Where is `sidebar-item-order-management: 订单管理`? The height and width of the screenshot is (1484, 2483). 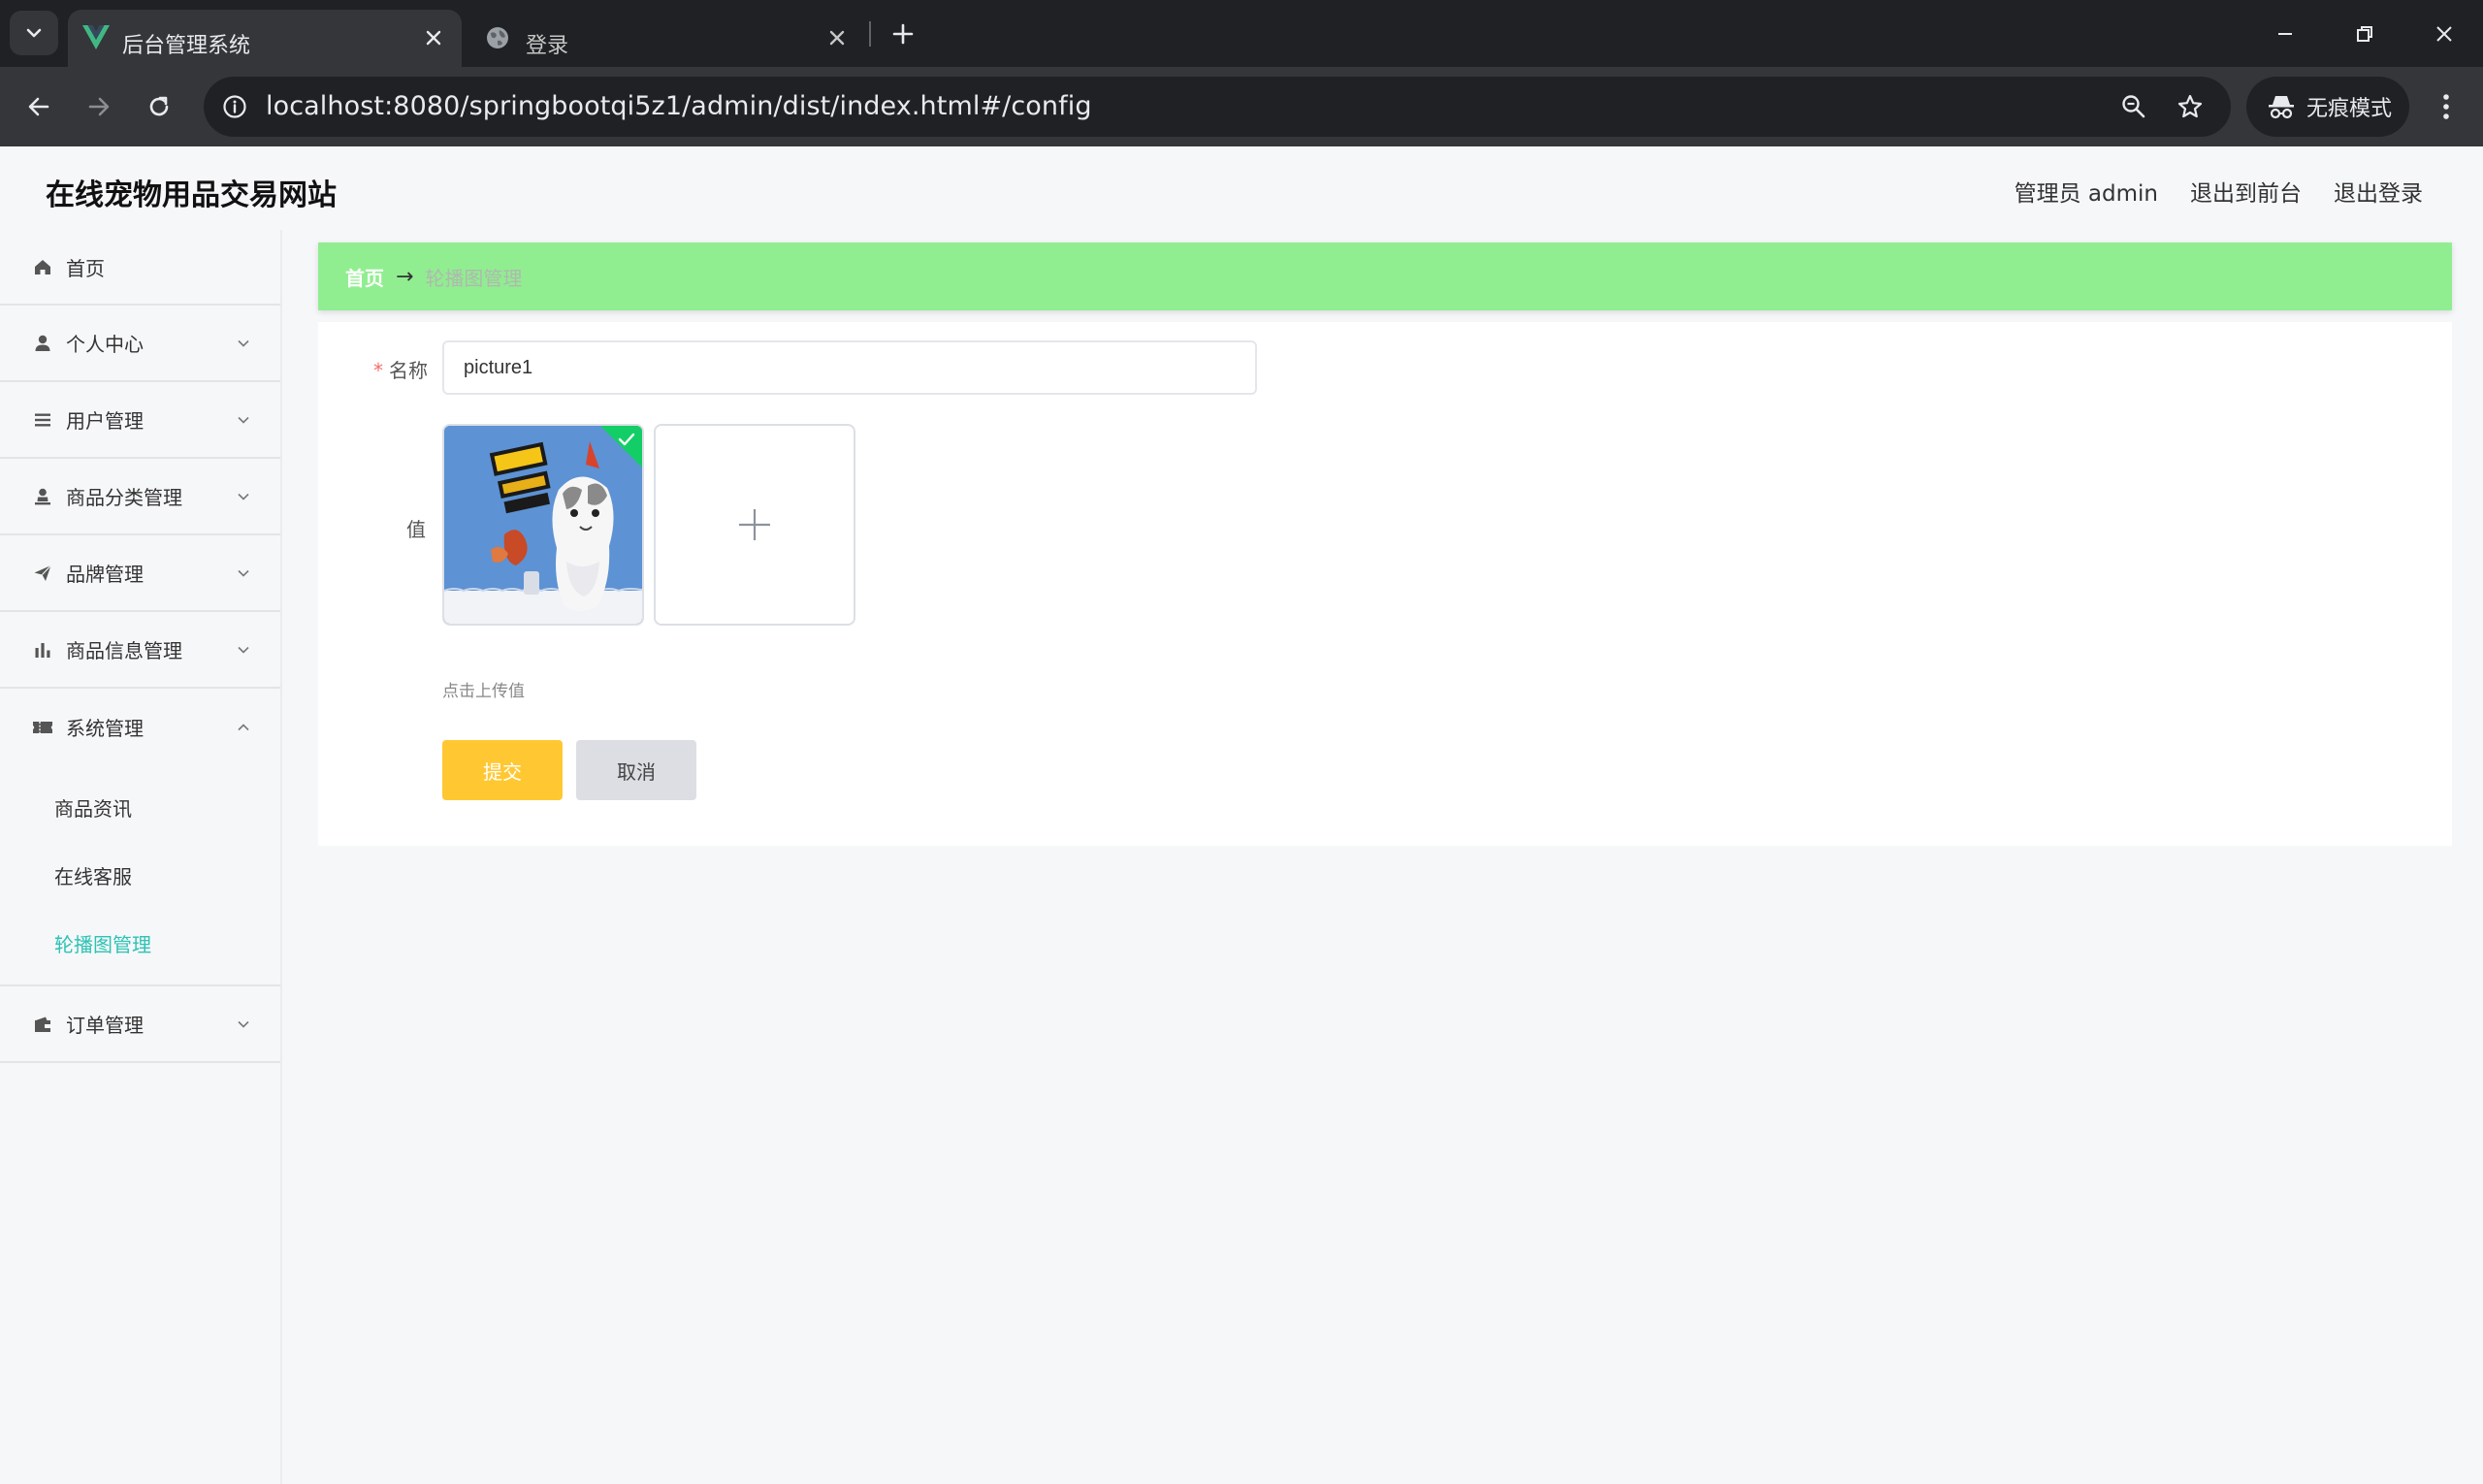 sidebar-item-order-management: 订单管理 is located at coordinates (140, 1024).